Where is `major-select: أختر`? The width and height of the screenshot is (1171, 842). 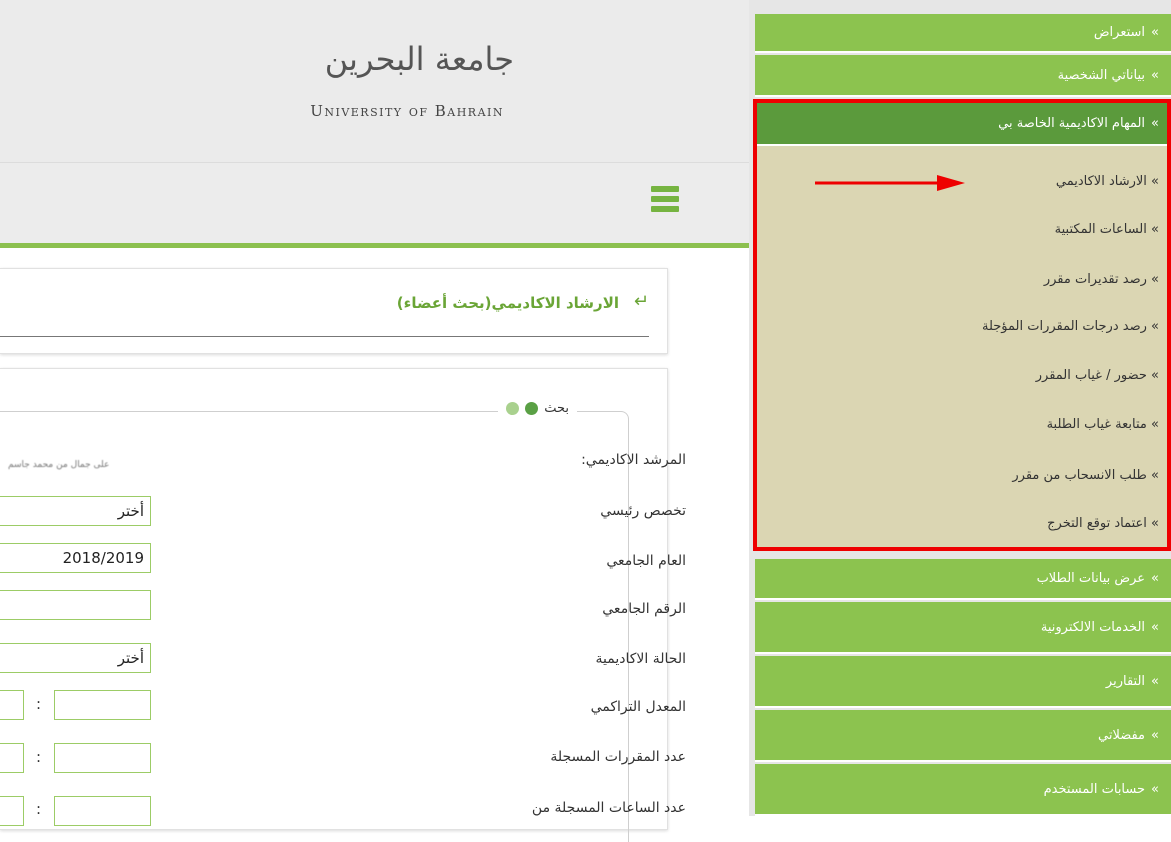
major-select: أختر is located at coordinates (75, 511).